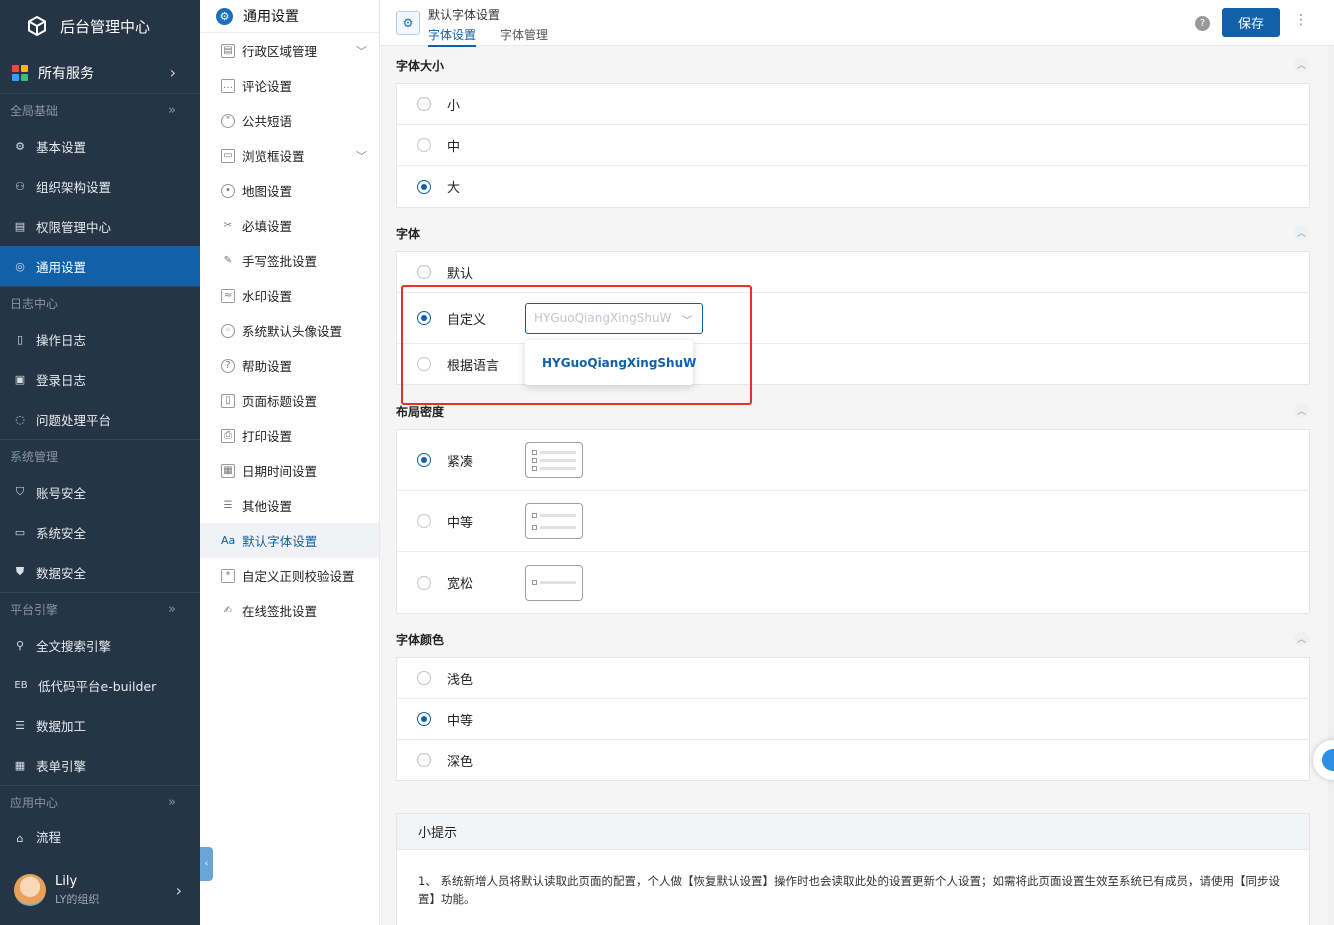 The image size is (1334, 925). Describe the element at coordinates (100, 725) in the screenshot. I see `nav-data-processing: ☰ 数据加工` at that location.